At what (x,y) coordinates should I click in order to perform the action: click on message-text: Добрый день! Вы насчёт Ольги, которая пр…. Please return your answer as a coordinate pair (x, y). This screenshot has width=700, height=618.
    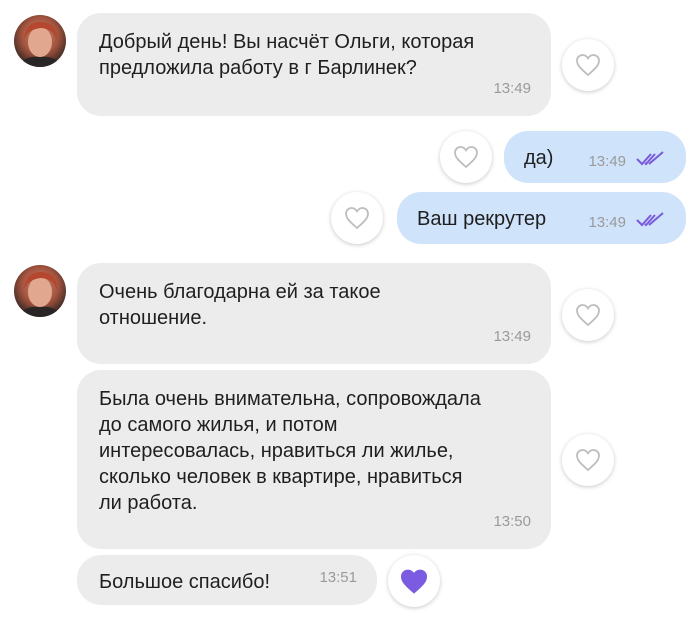
    Looking at the image, I should click on (287, 55).